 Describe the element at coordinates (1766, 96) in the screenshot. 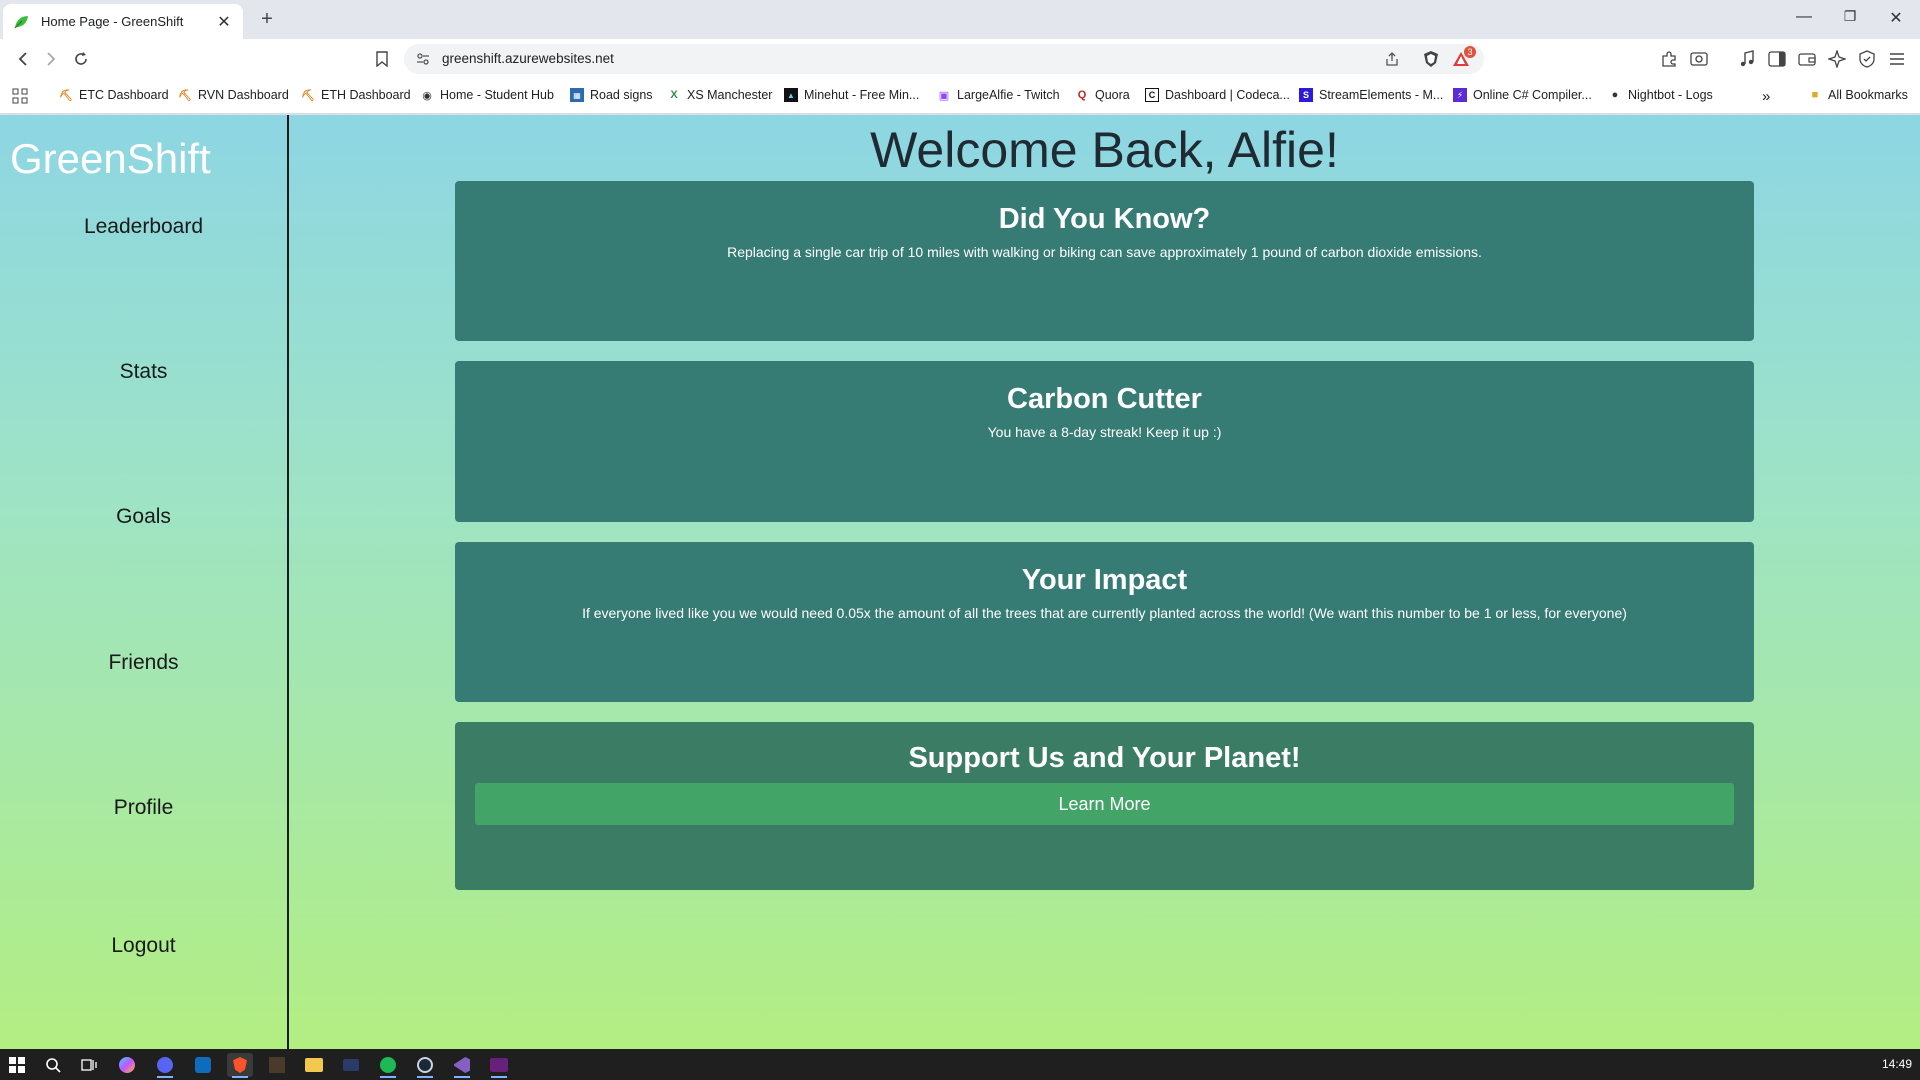

I see `more-bookmarks-icon: »` at that location.